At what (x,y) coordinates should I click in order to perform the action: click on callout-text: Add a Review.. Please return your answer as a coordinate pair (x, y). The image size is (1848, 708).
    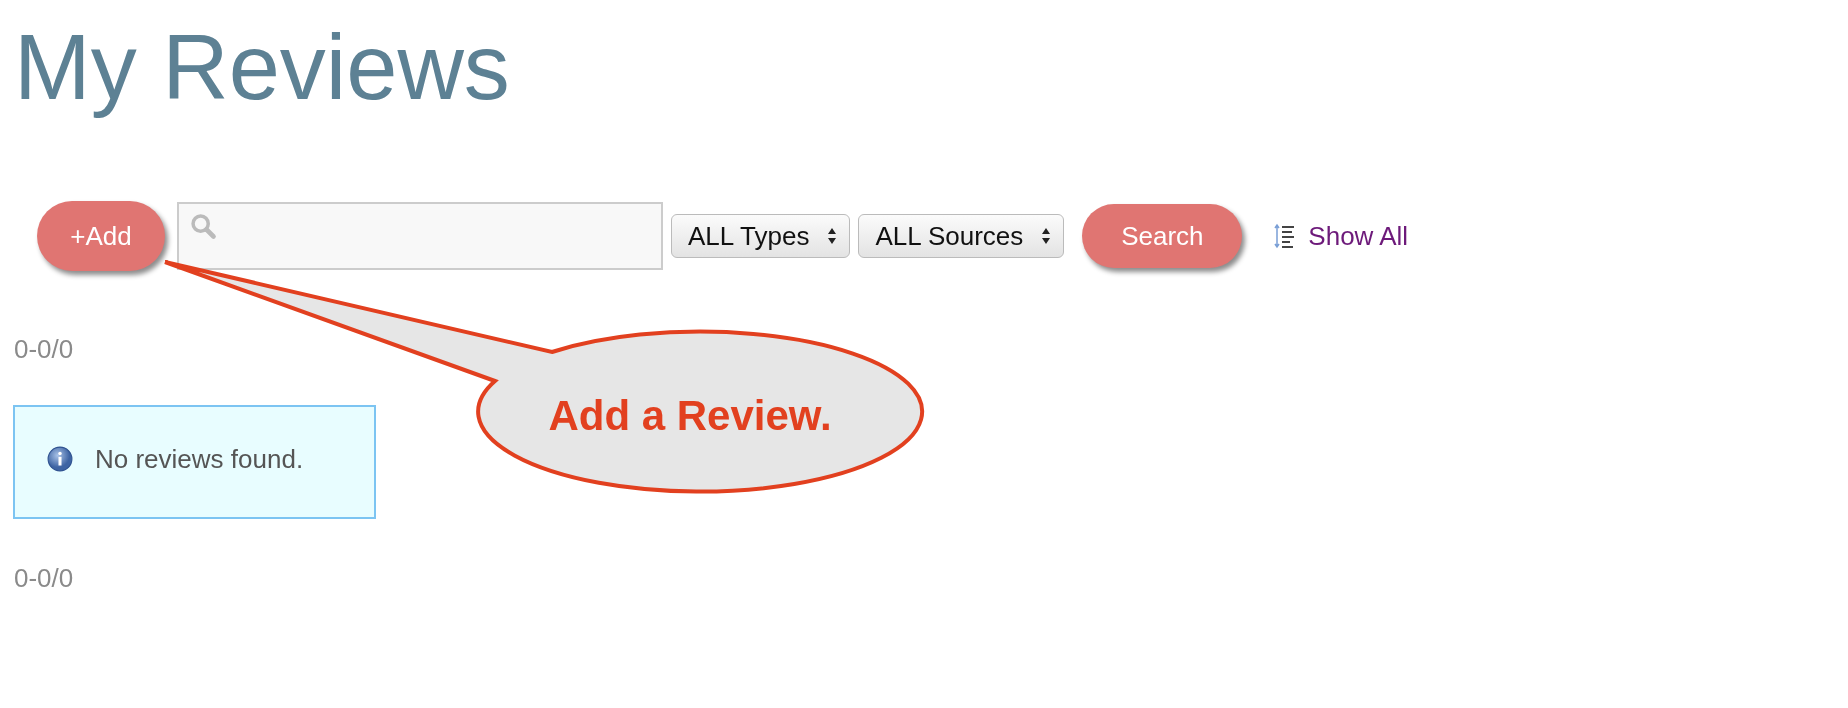
    Looking at the image, I should click on (690, 415).